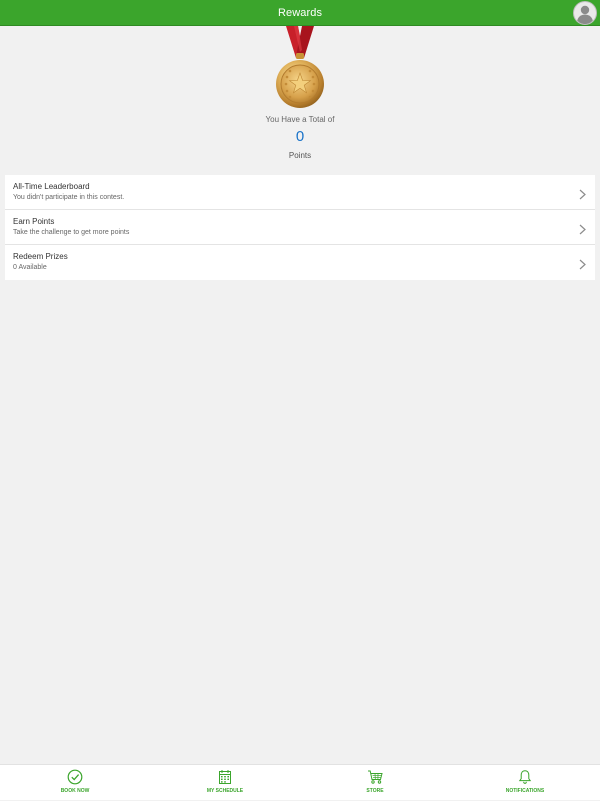  I want to click on list-item-redeem-prizes: Redeem Prizes 0 Available, so click(300, 262).